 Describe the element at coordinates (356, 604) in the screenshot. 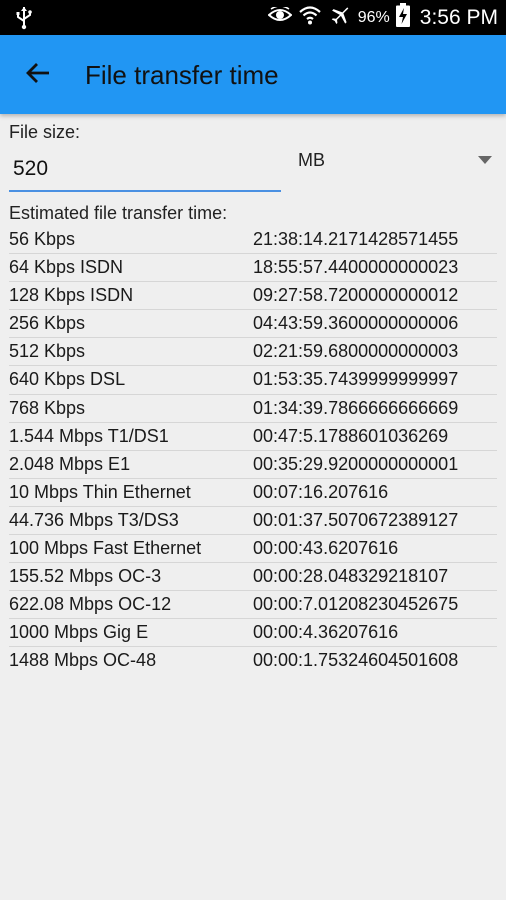

I see `transfer-time: 00:00:7.01208230452675` at that location.